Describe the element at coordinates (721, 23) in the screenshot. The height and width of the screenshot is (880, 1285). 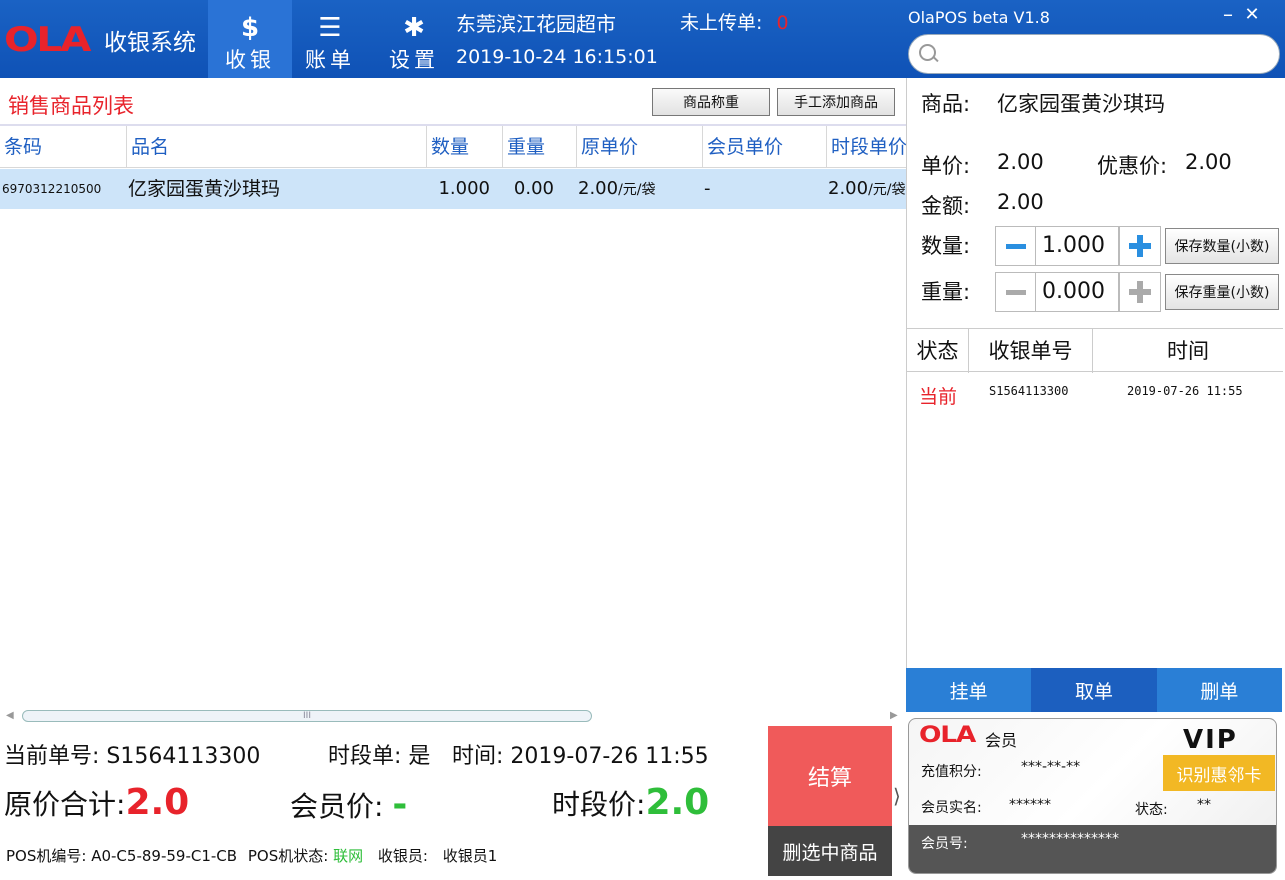
I see `unuploaded-label: 未上传单:` at that location.